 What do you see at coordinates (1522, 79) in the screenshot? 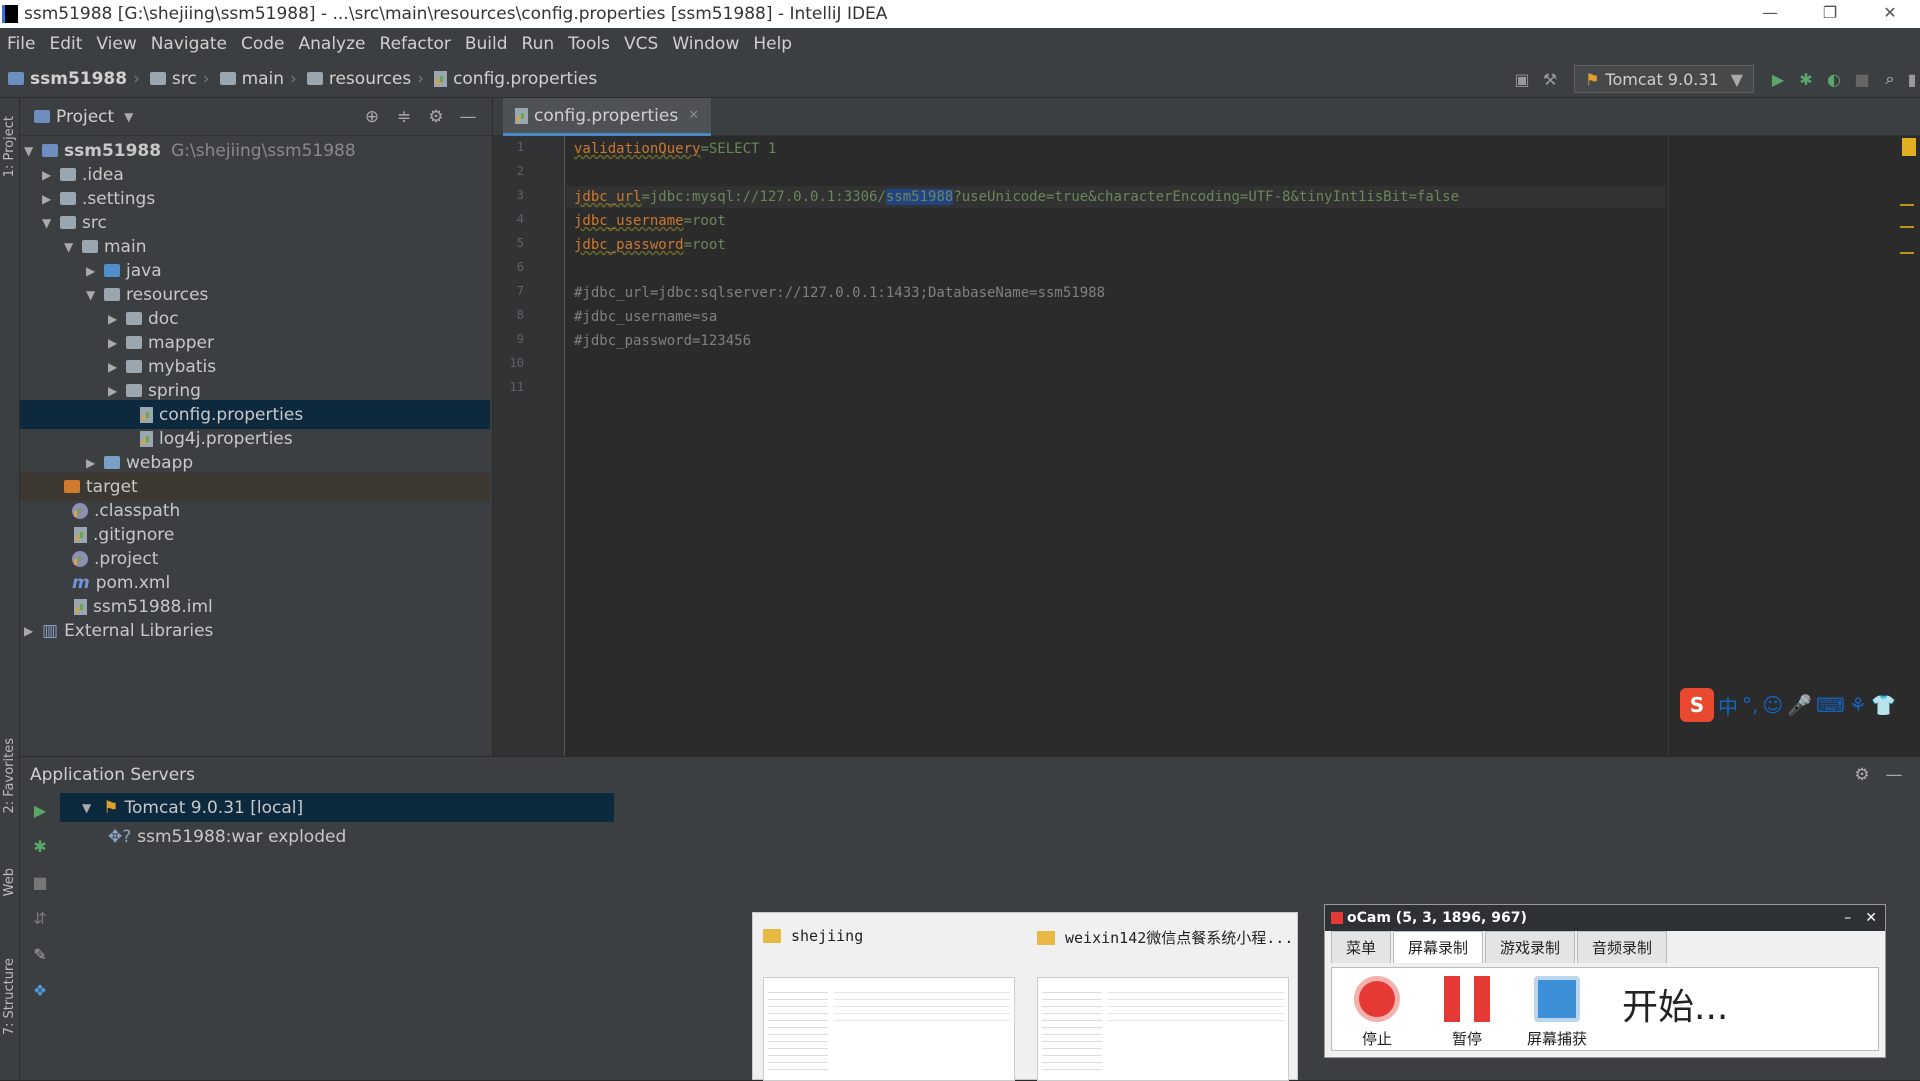
I see `layout-icon: ▣` at bounding box center [1522, 79].